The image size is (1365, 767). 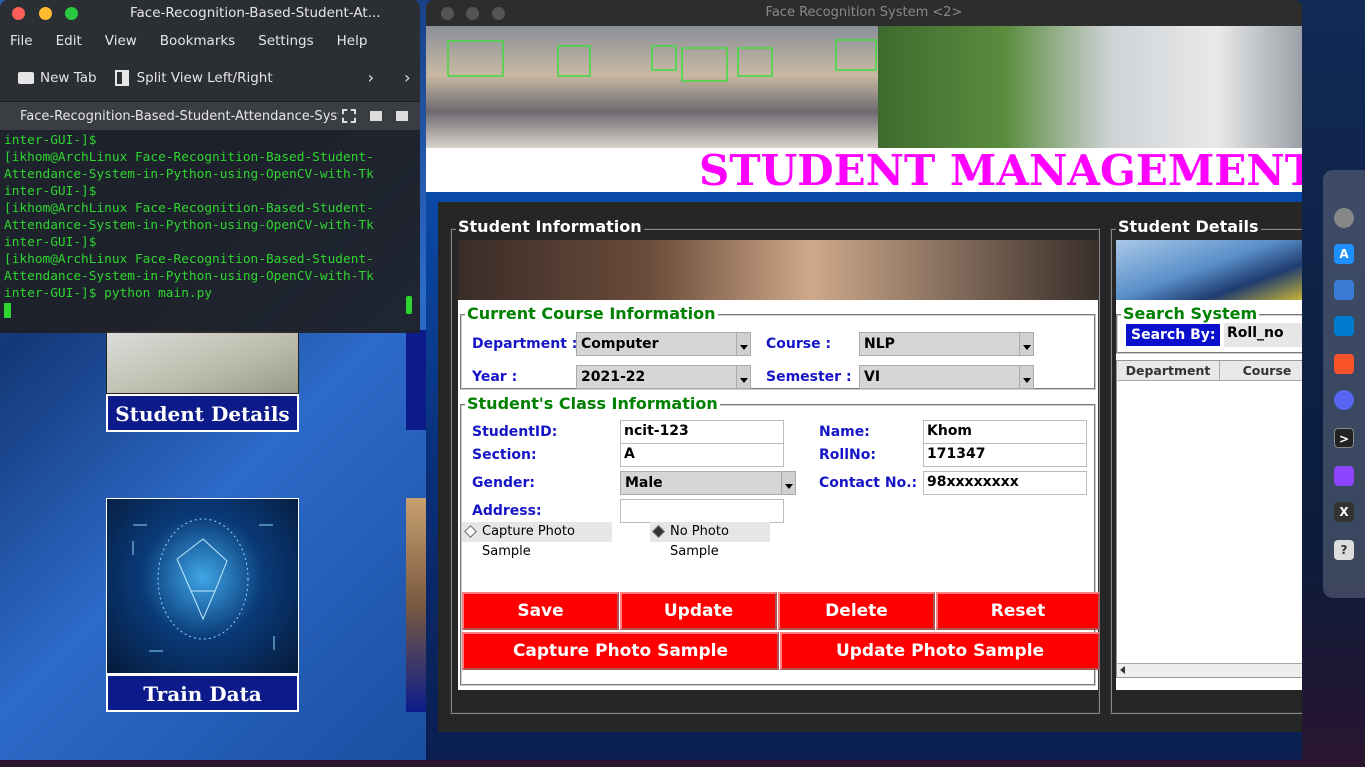 I want to click on student-details-tile-image, so click(x=202, y=362).